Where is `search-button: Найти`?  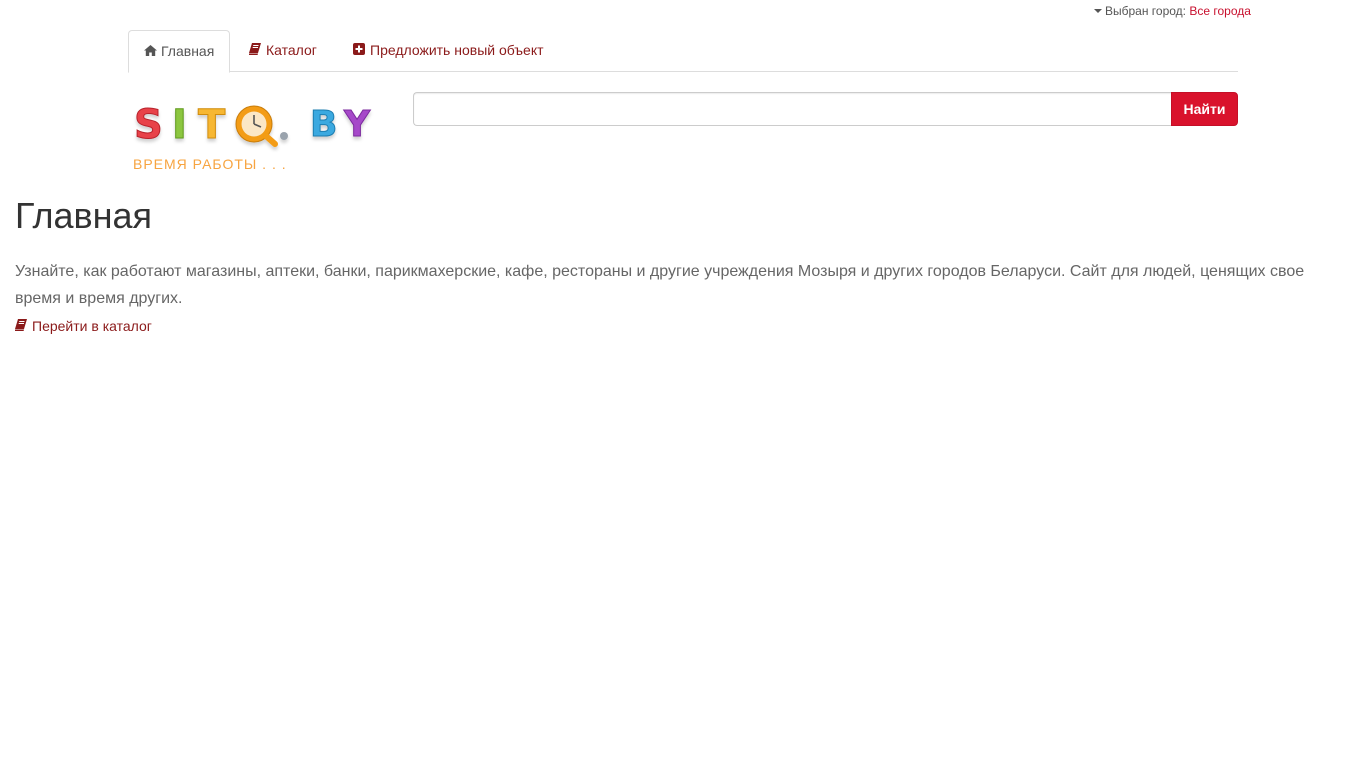
search-button: Найти is located at coordinates (1204, 109).